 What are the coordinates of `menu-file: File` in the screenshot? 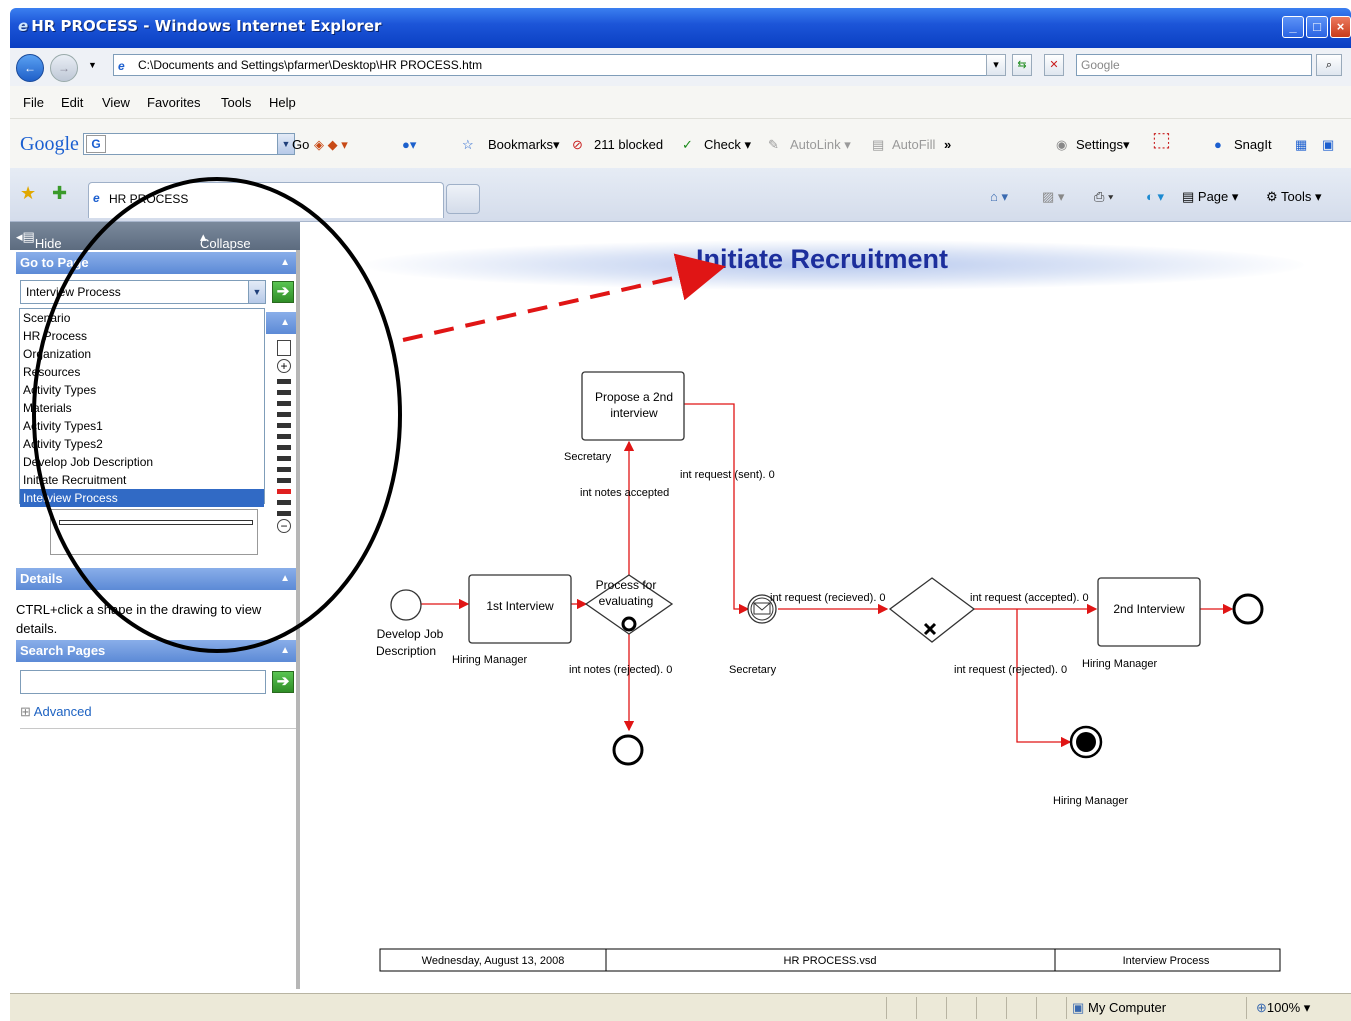 It's located at (33, 102).